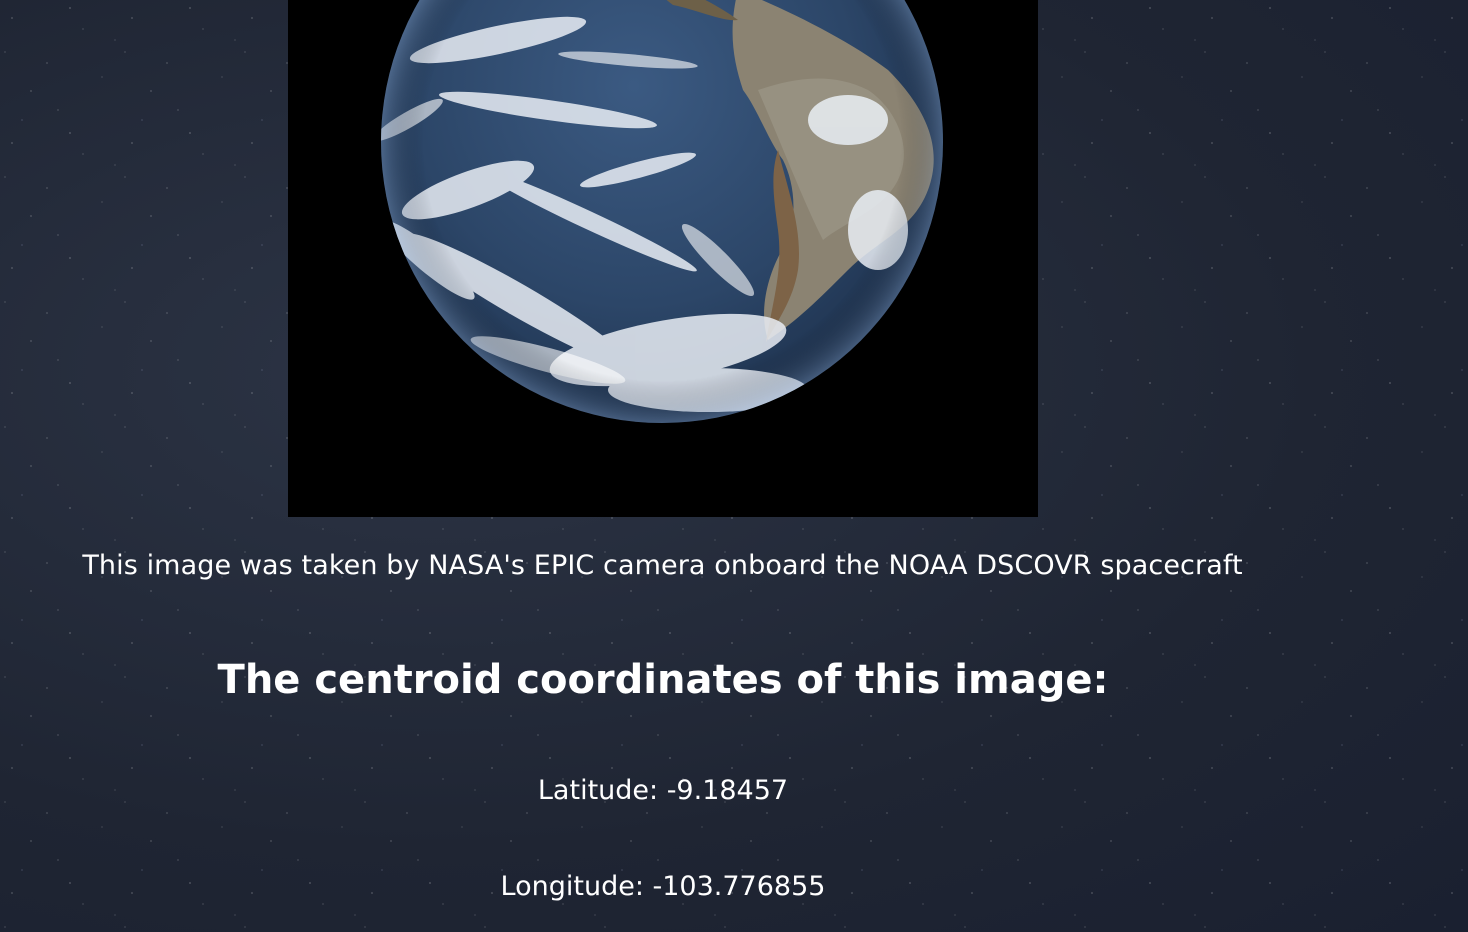 The image size is (1468, 932). I want to click on coordinates-heading: The centroid coordinates of this image:, so click(663, 680).